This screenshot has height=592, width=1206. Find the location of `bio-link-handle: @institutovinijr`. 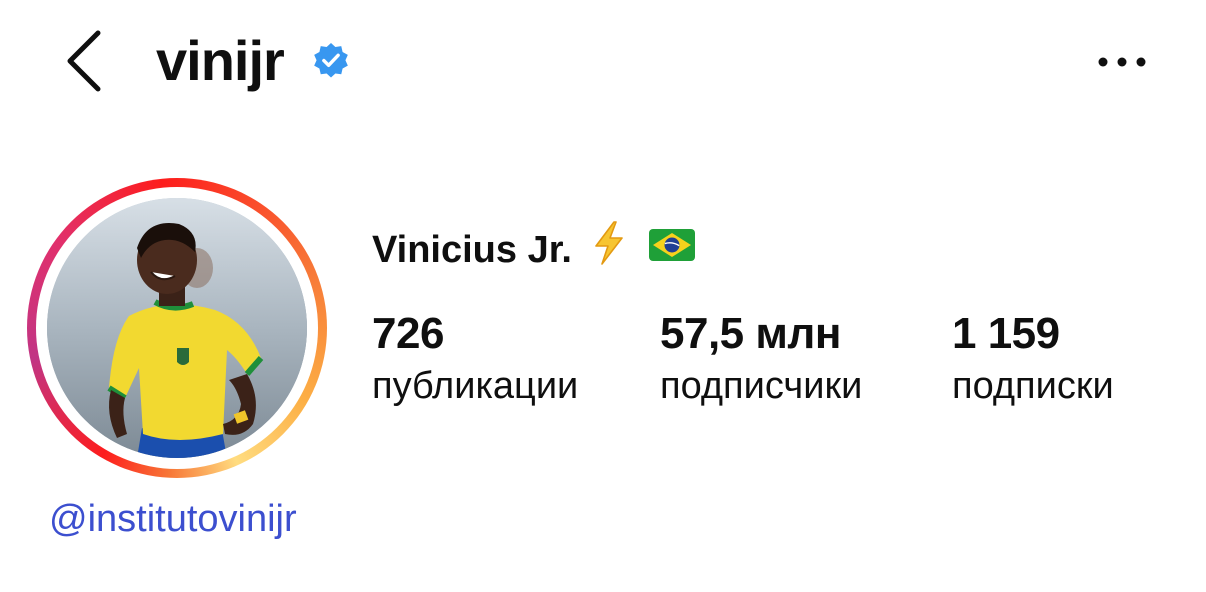

bio-link-handle: @institutovinijr is located at coordinates (173, 519).